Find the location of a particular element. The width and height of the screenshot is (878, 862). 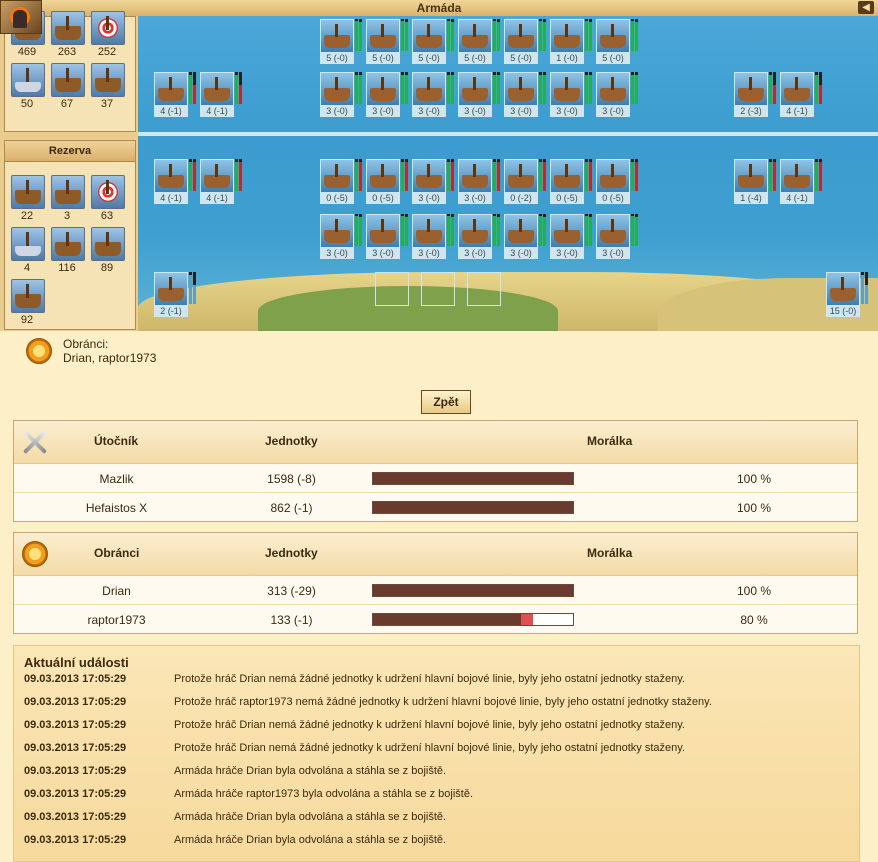

player-avatar-icon is located at coordinates (21, 17).